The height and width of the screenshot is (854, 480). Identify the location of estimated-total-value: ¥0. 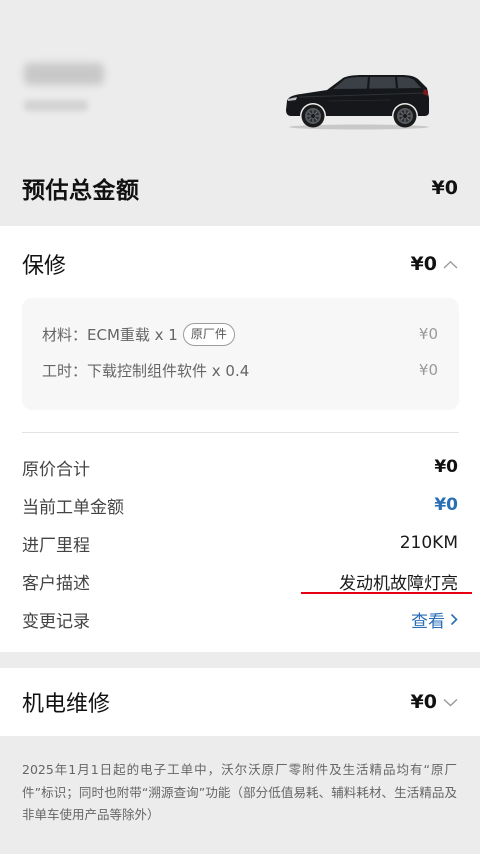
(444, 188).